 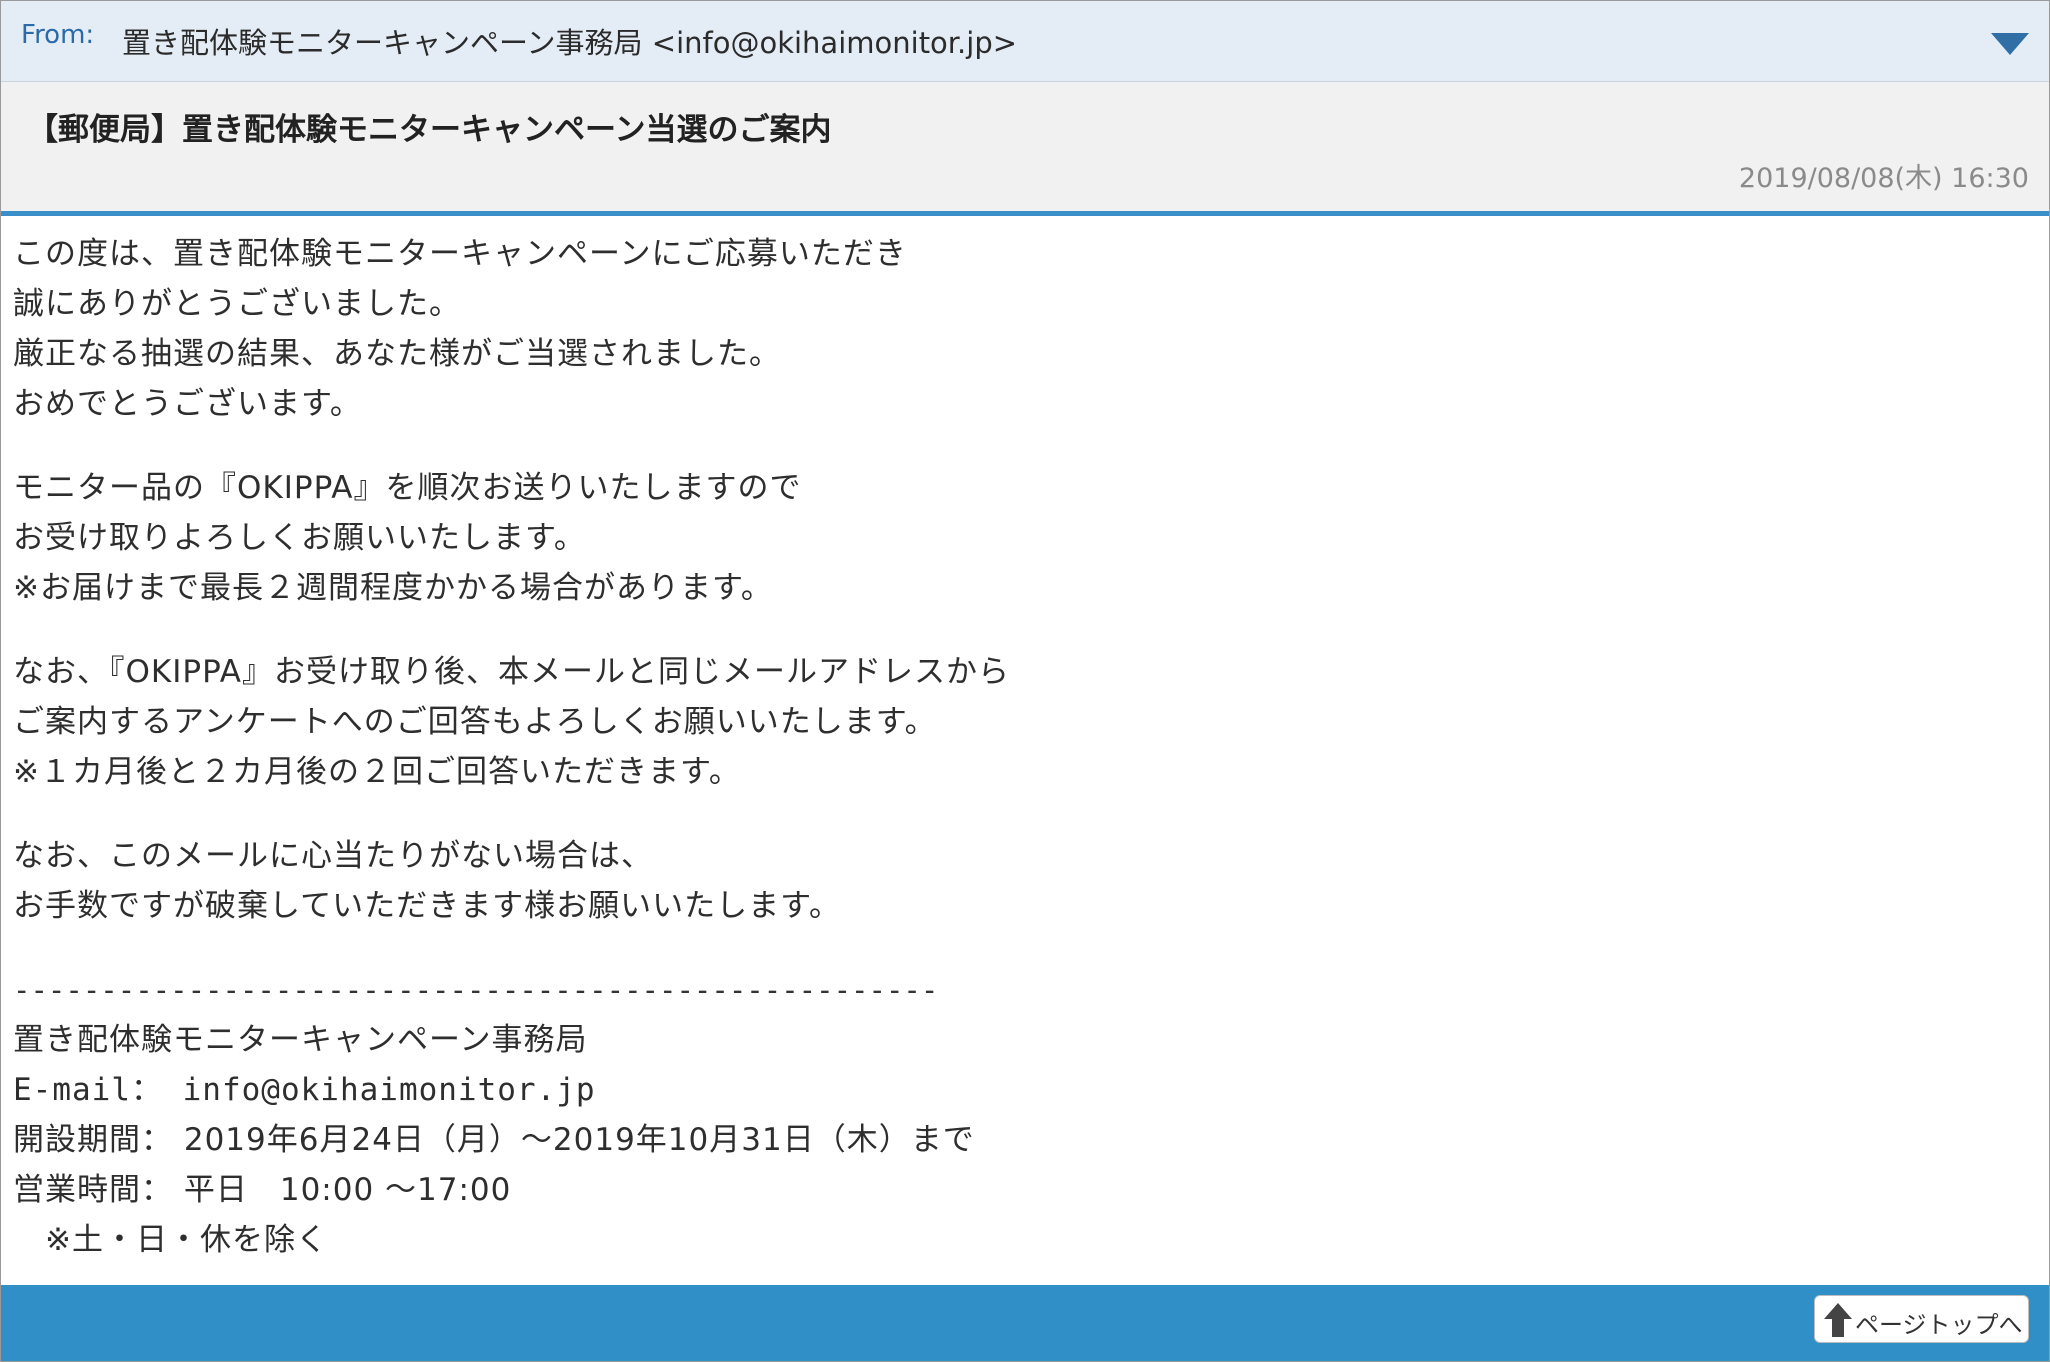 I want to click on footer-bar: ページトップへ, so click(x=1025, y=1323).